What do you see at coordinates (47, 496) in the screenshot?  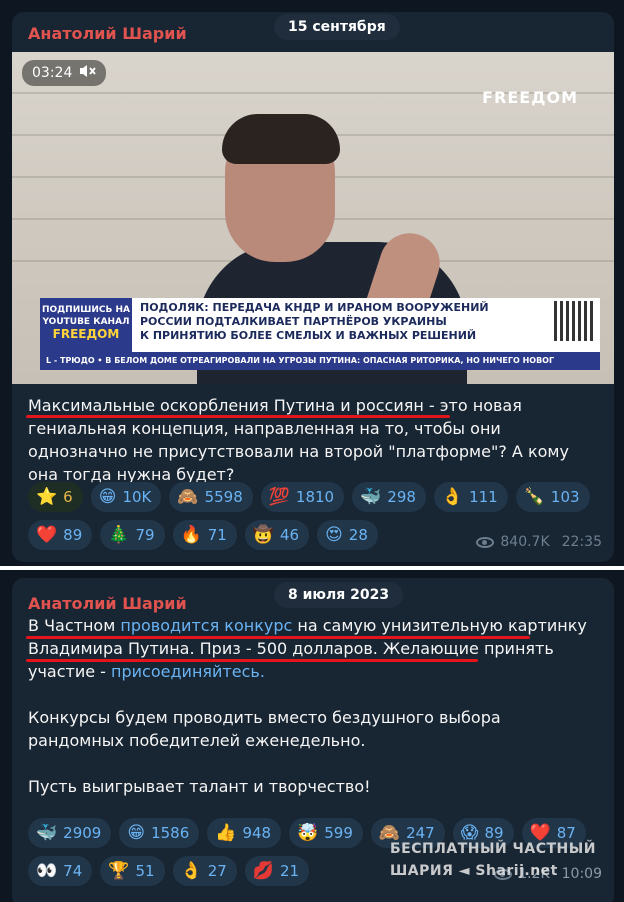 I see `star-icon: ⭐` at bounding box center [47, 496].